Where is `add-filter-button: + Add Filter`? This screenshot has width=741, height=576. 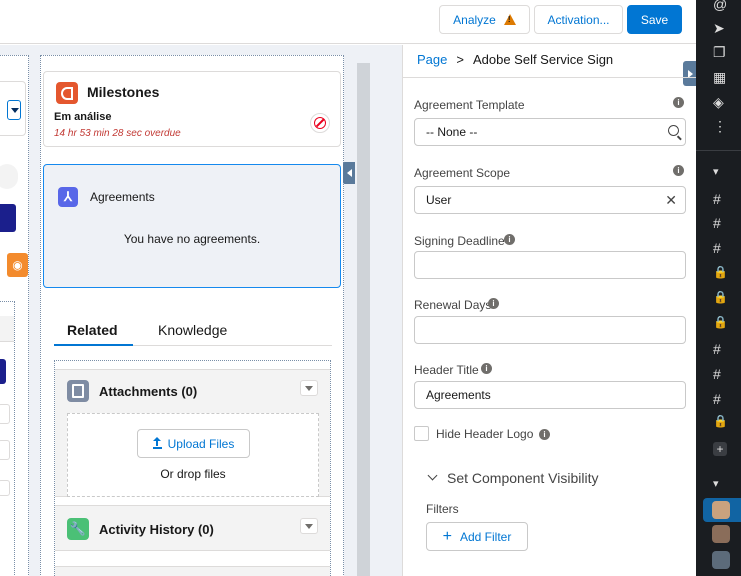 add-filter-button: + Add Filter is located at coordinates (477, 536).